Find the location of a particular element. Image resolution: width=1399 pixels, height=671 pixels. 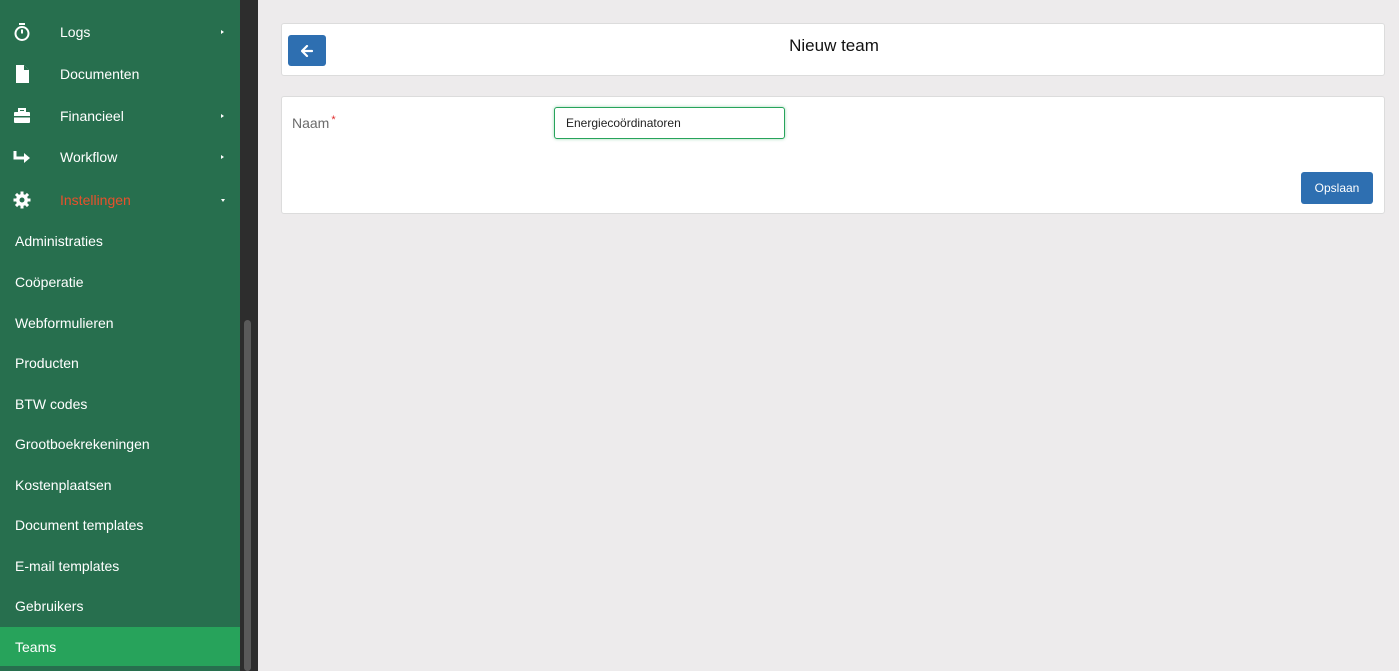

sidebar-subitem-label: Grootboekrekeningen is located at coordinates (82, 444).